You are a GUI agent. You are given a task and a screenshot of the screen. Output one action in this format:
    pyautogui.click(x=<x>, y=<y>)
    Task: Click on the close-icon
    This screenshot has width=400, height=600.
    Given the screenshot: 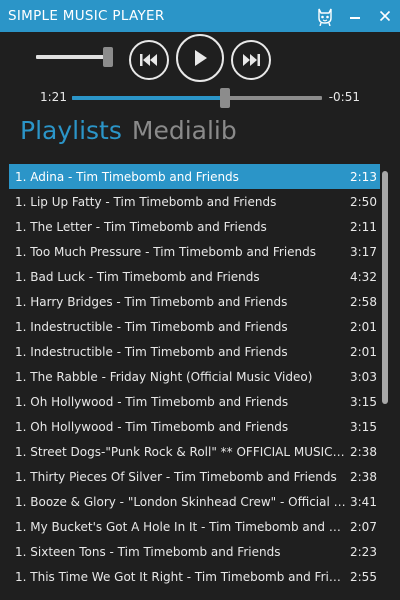 What is the action you would take?
    pyautogui.click(x=385, y=16)
    